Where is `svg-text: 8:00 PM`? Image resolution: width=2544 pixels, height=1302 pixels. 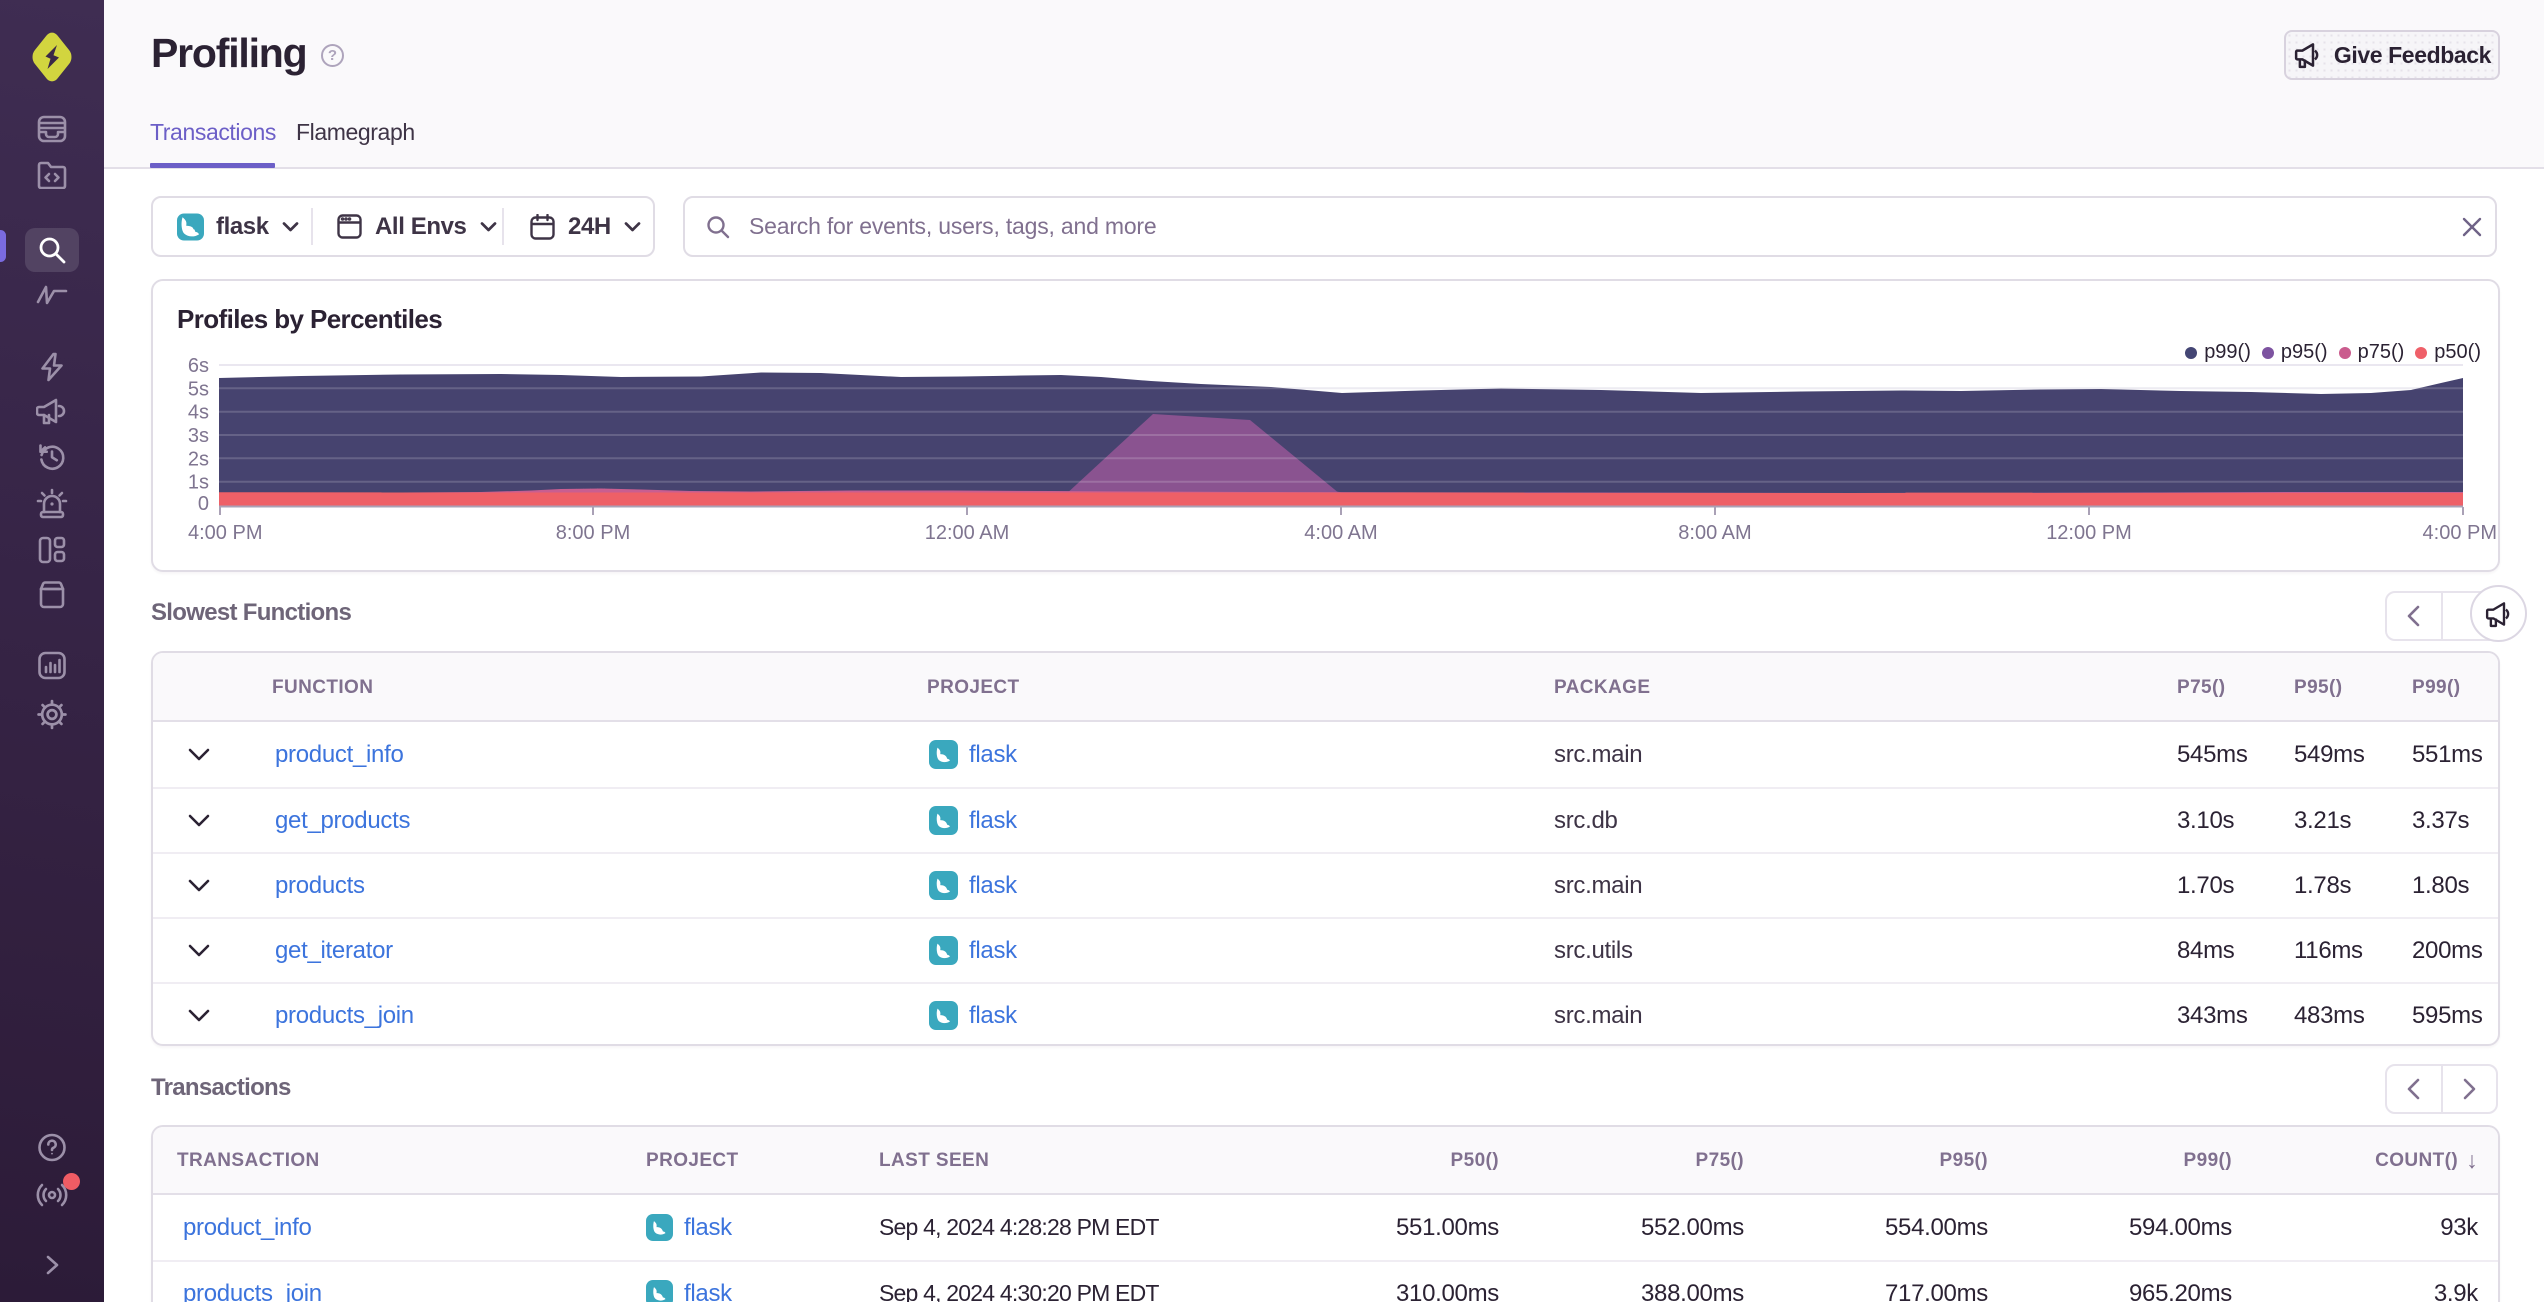
svg-text: 8:00 PM is located at coordinates (593, 533).